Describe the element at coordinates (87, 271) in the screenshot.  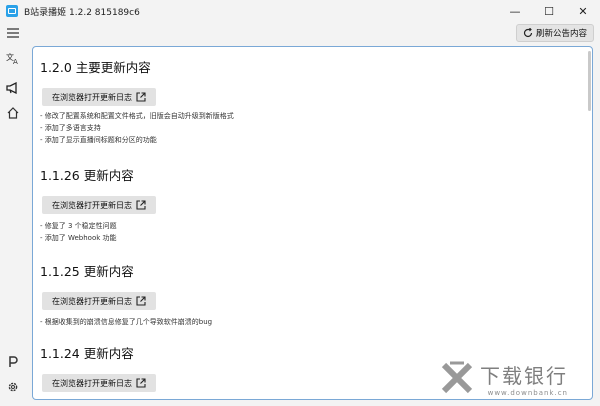
I see `version-title: 1.1.25 更新内容` at that location.